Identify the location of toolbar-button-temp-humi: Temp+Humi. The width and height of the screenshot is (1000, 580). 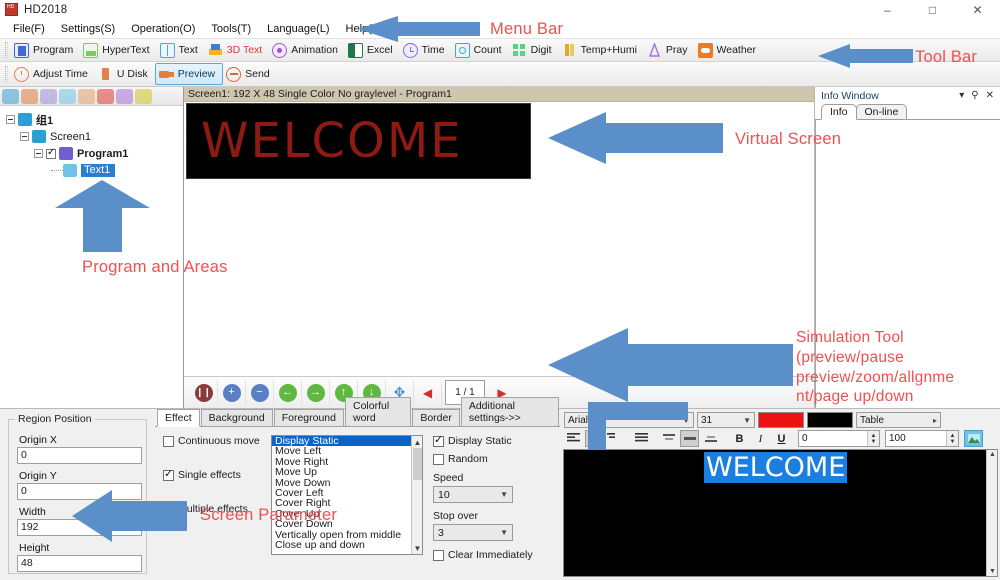
(601, 50).